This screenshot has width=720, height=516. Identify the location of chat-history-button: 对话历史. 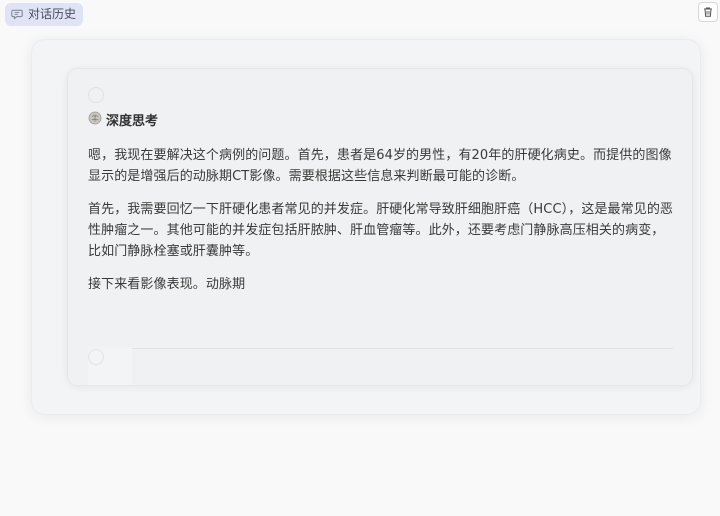
(44, 14).